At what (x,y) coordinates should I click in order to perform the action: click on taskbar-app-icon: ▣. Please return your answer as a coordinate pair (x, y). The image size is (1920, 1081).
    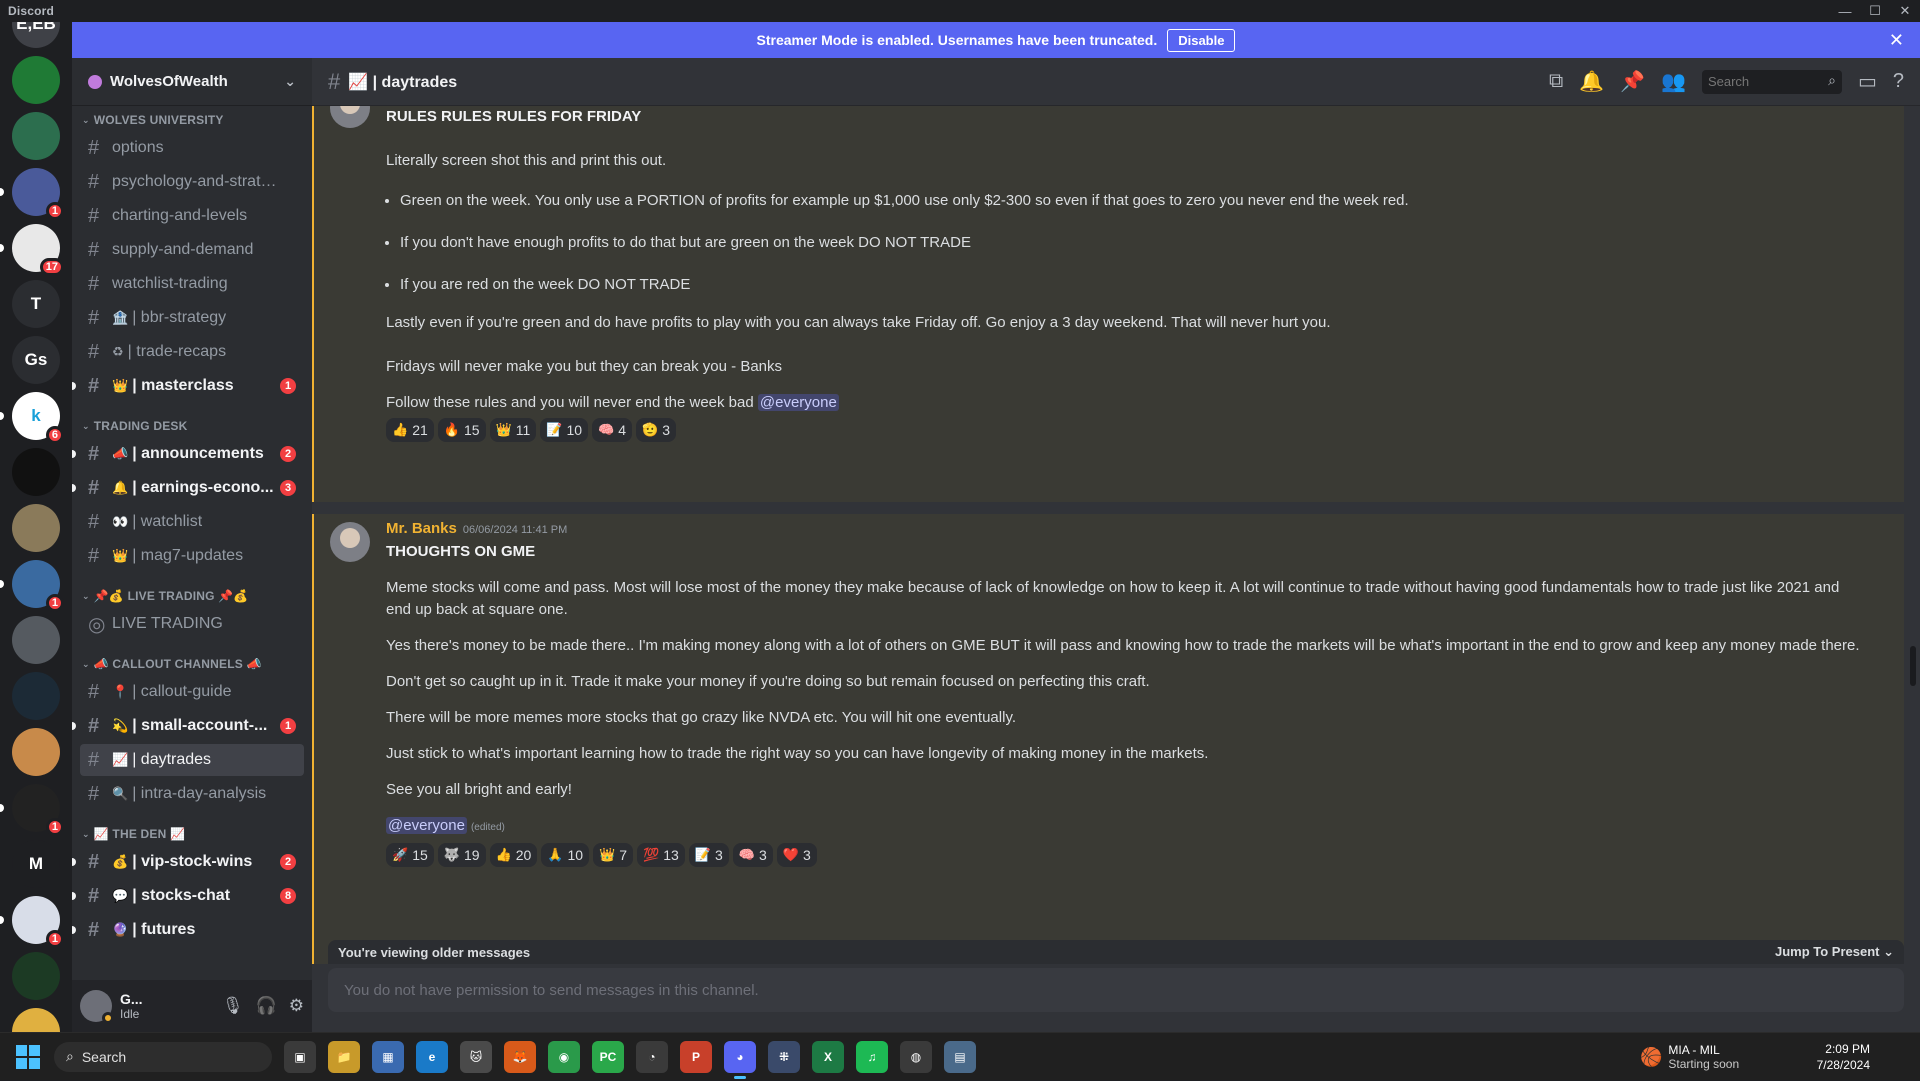
    Looking at the image, I should click on (300, 1056).